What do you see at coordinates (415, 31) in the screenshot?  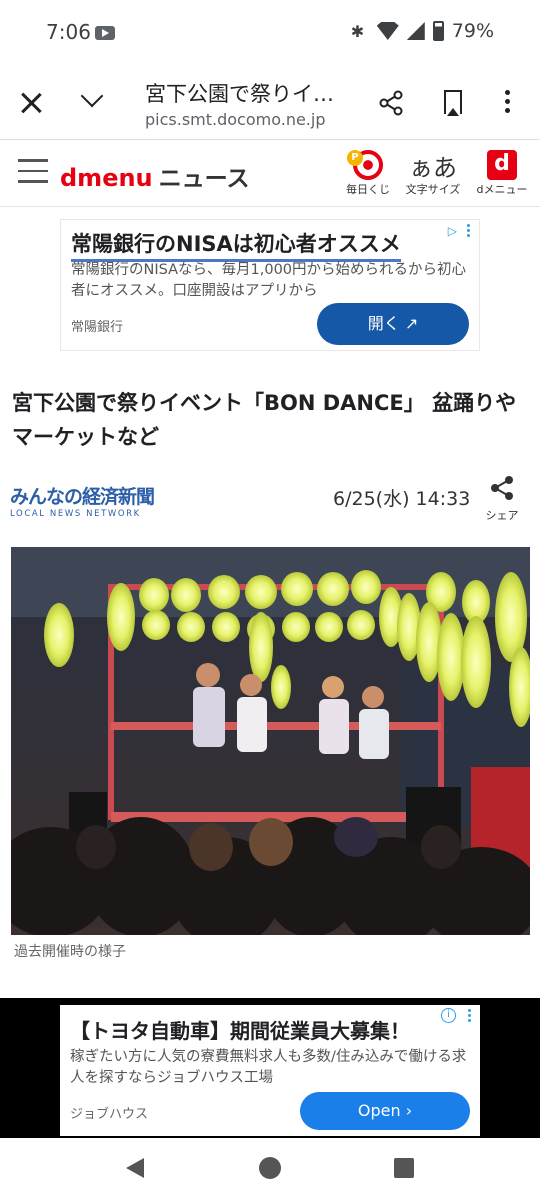 I see `signal-icon` at bounding box center [415, 31].